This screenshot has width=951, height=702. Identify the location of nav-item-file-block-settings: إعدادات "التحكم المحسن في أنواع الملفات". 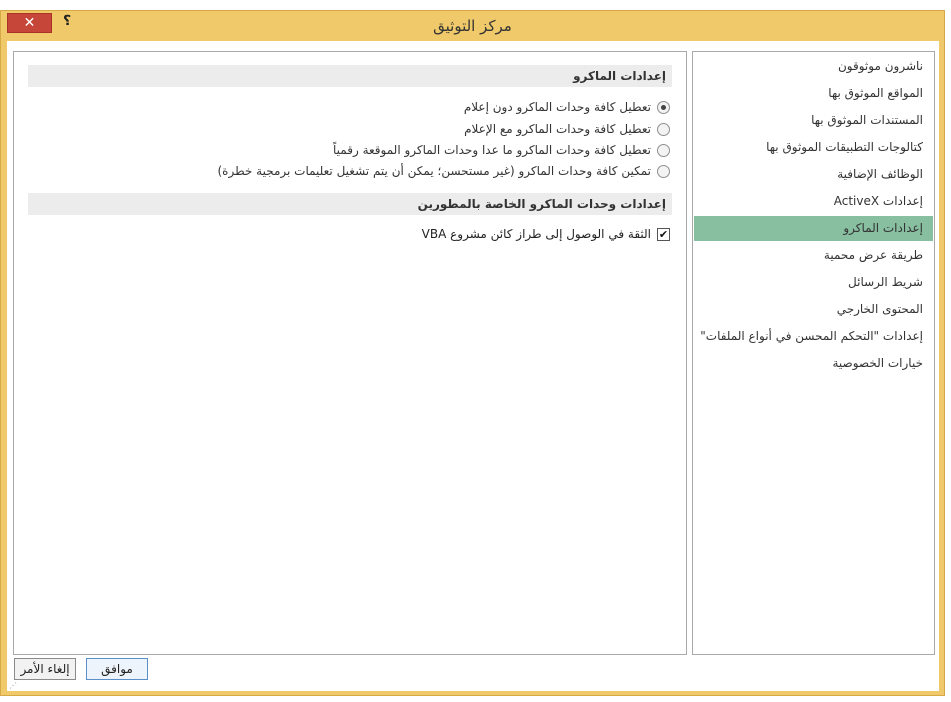
(813, 336).